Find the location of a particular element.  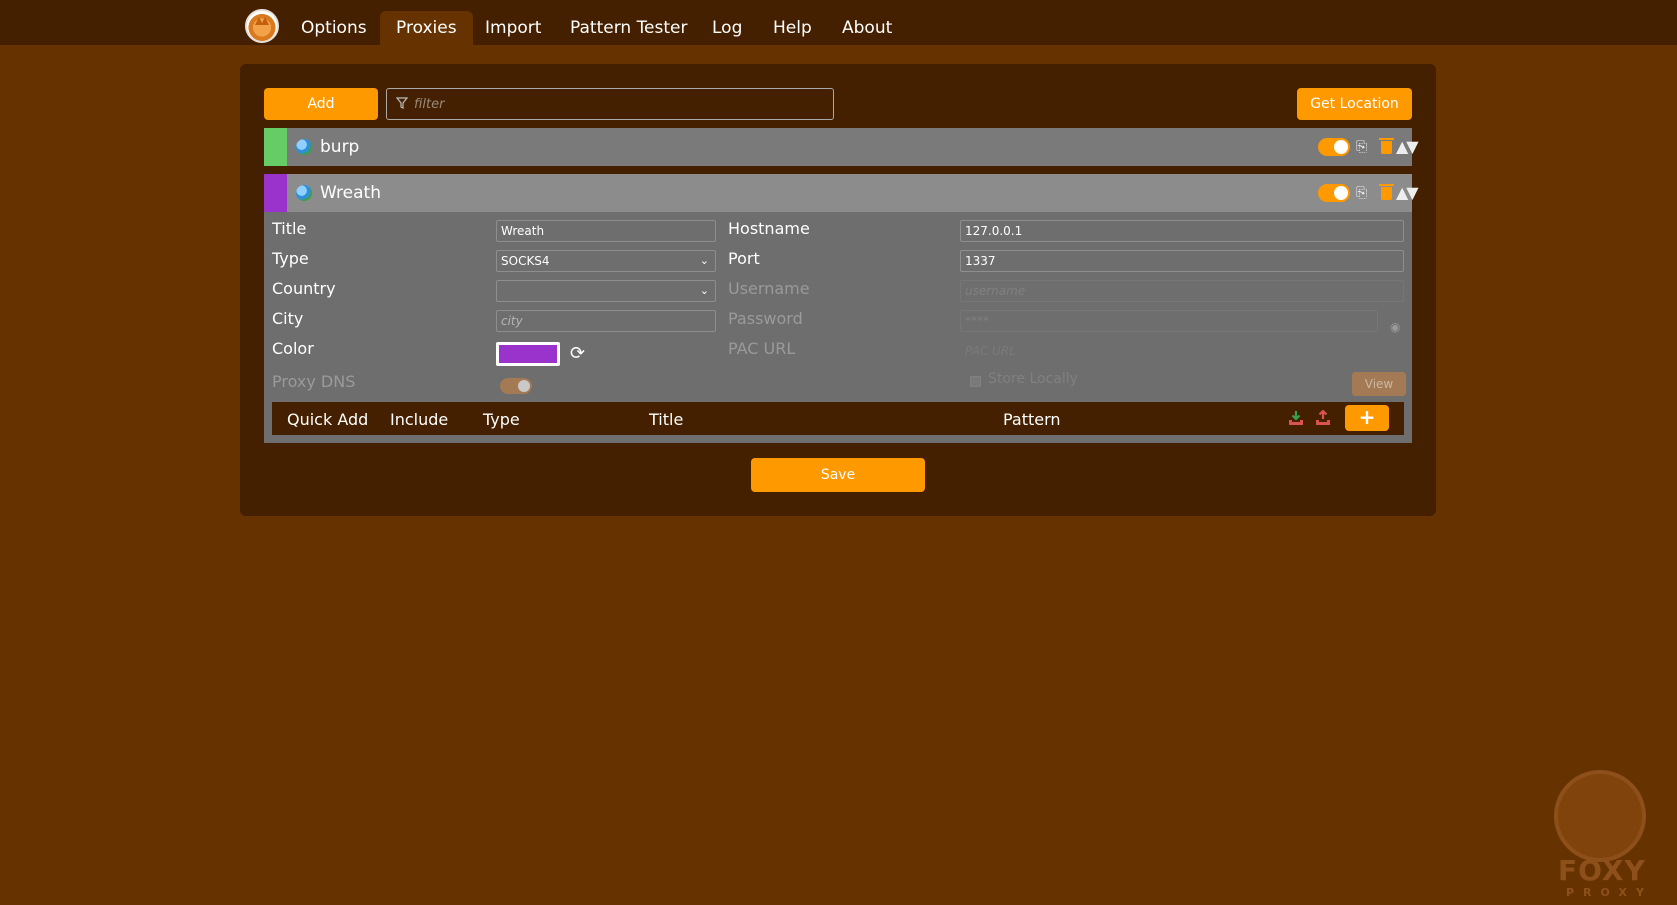

username-label: Username is located at coordinates (769, 288).